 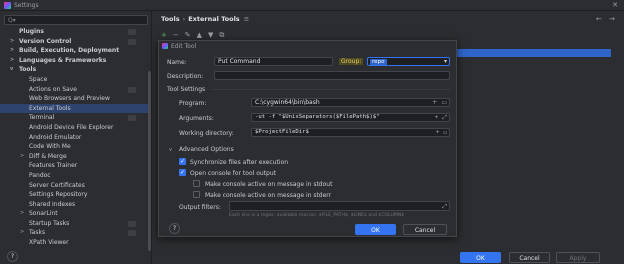 I want to click on sidebar-item-label: Startup Tasks, so click(x=49, y=223).